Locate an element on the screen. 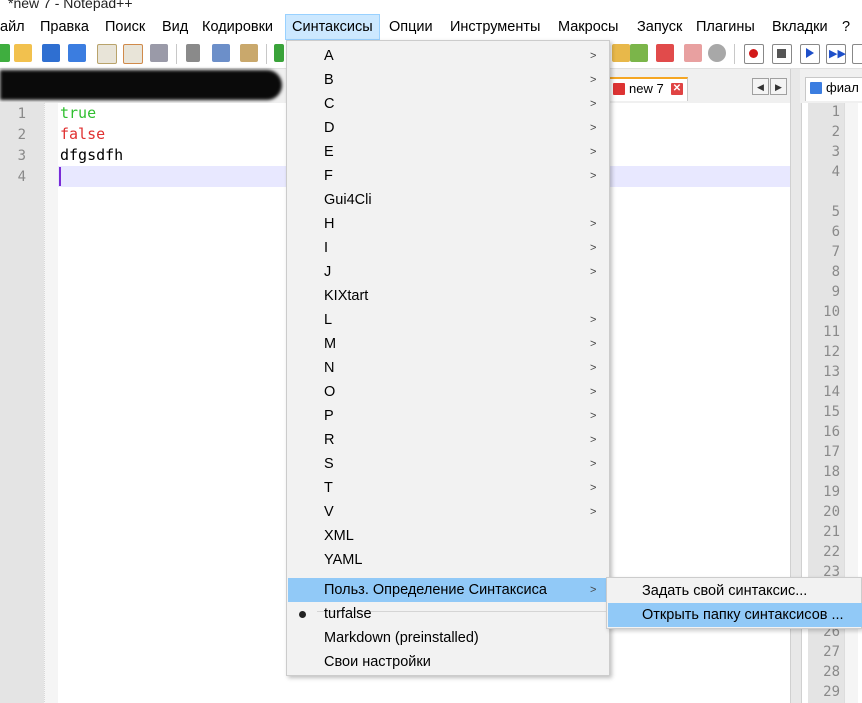 This screenshot has width=862, height=703. line-number: 11 is located at coordinates (831, 332).